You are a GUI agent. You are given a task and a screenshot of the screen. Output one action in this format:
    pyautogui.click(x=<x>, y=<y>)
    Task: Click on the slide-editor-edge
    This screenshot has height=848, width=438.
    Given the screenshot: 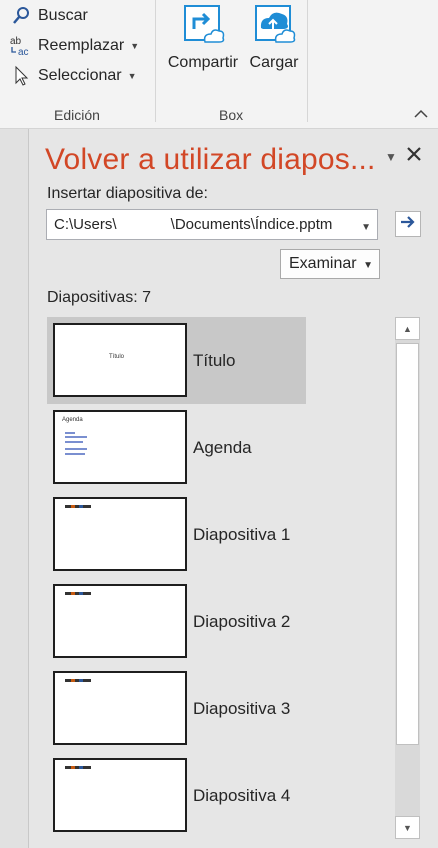 What is the action you would take?
    pyautogui.click(x=14, y=488)
    